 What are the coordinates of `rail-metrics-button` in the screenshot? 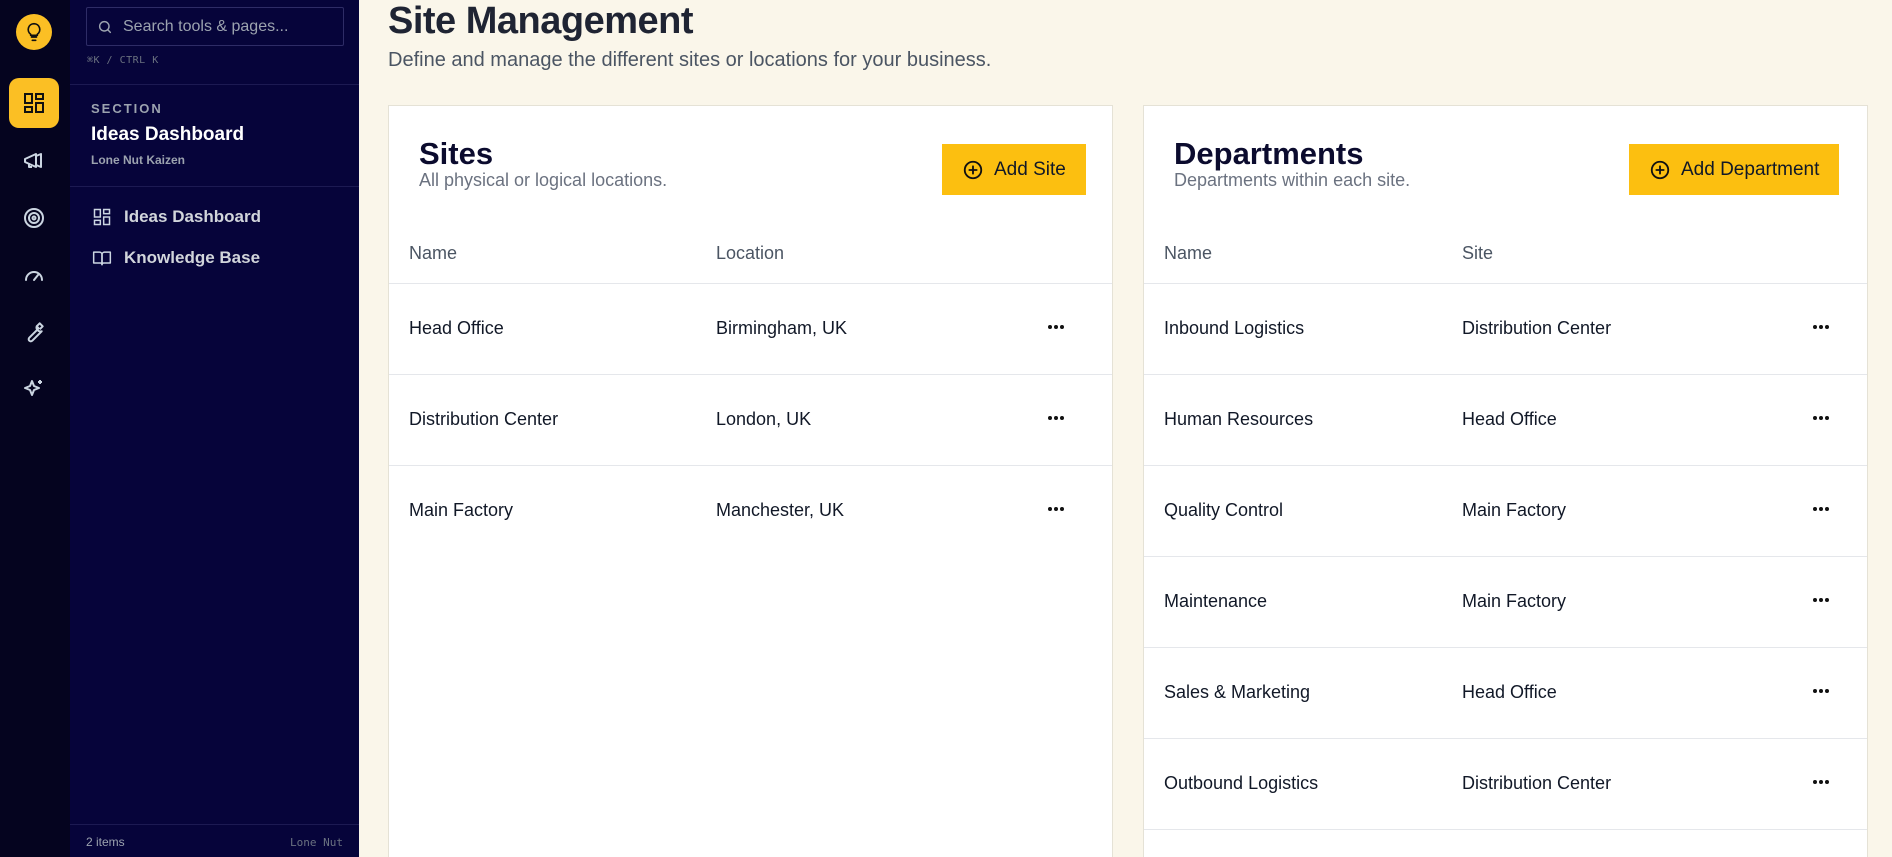 It's located at (34, 275).